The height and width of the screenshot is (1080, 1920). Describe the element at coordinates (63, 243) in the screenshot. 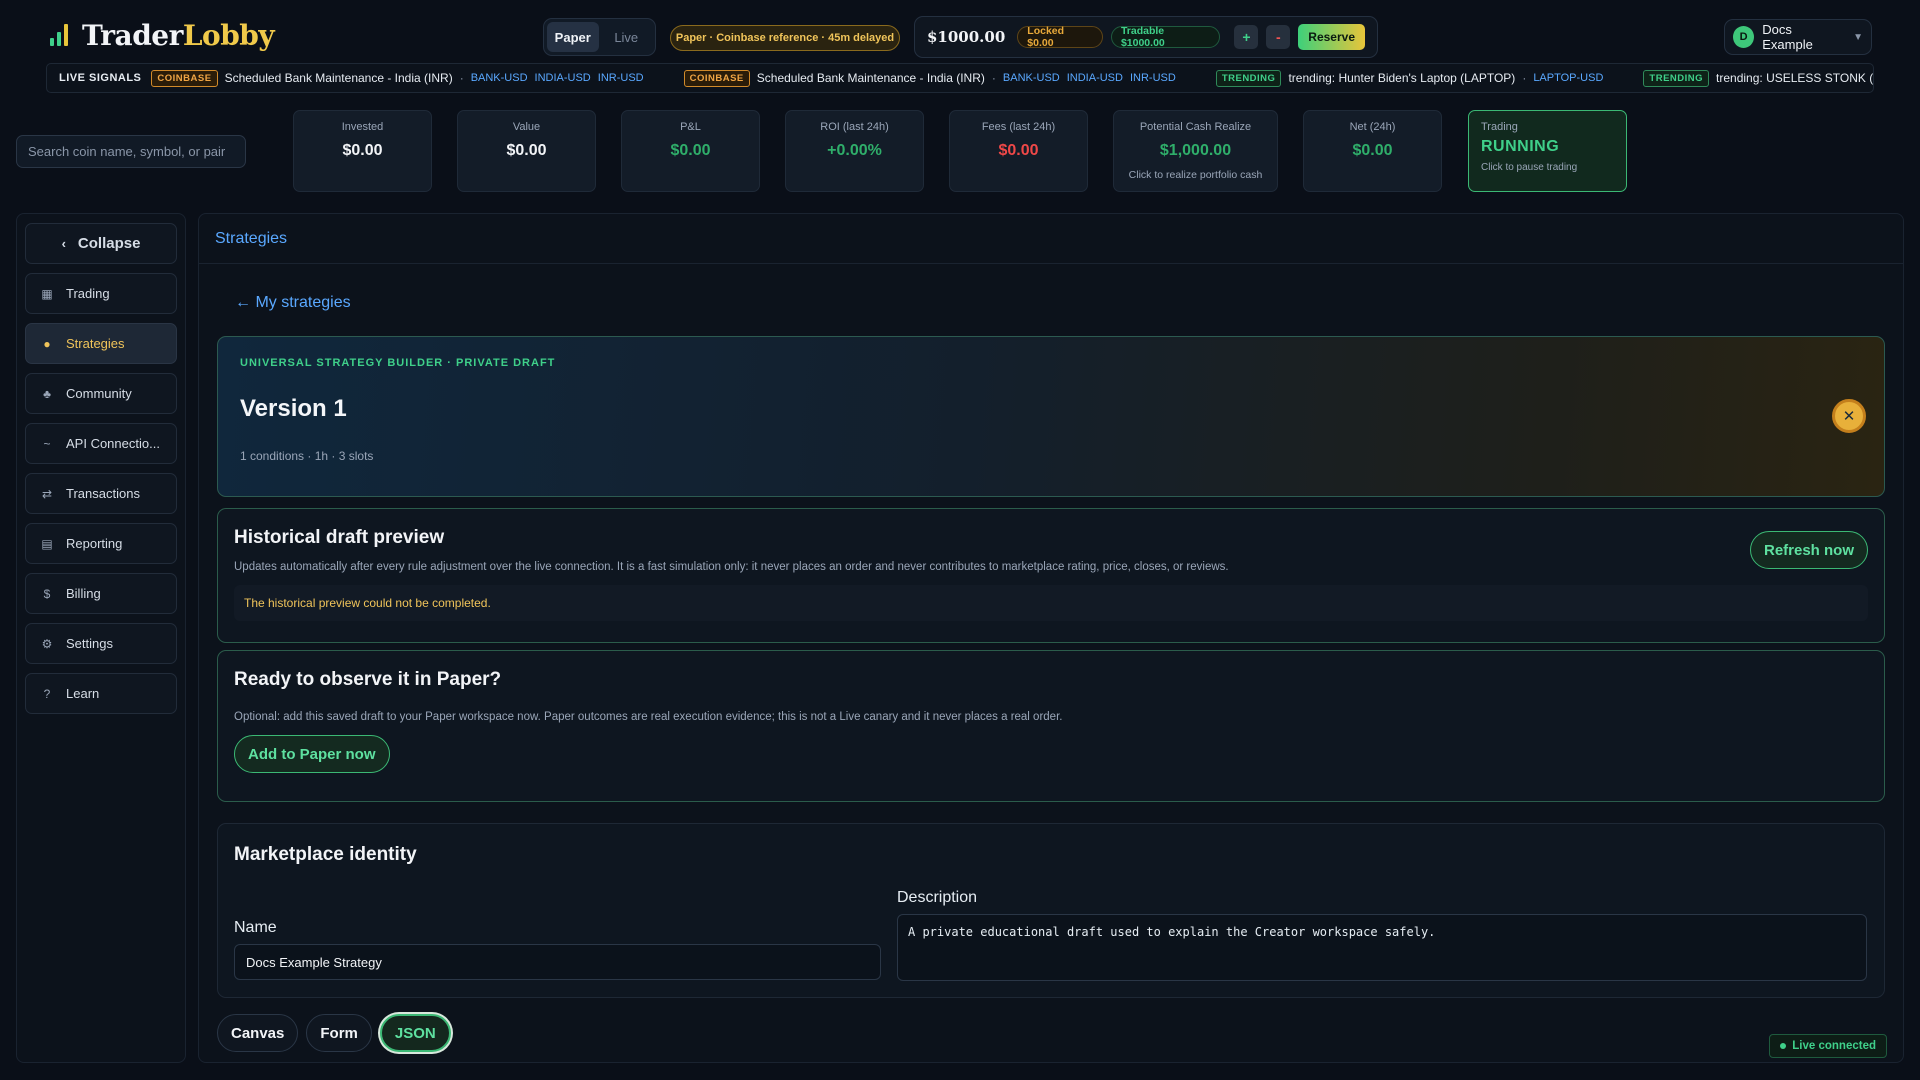

I see `chevron-left-icon: ‹` at that location.